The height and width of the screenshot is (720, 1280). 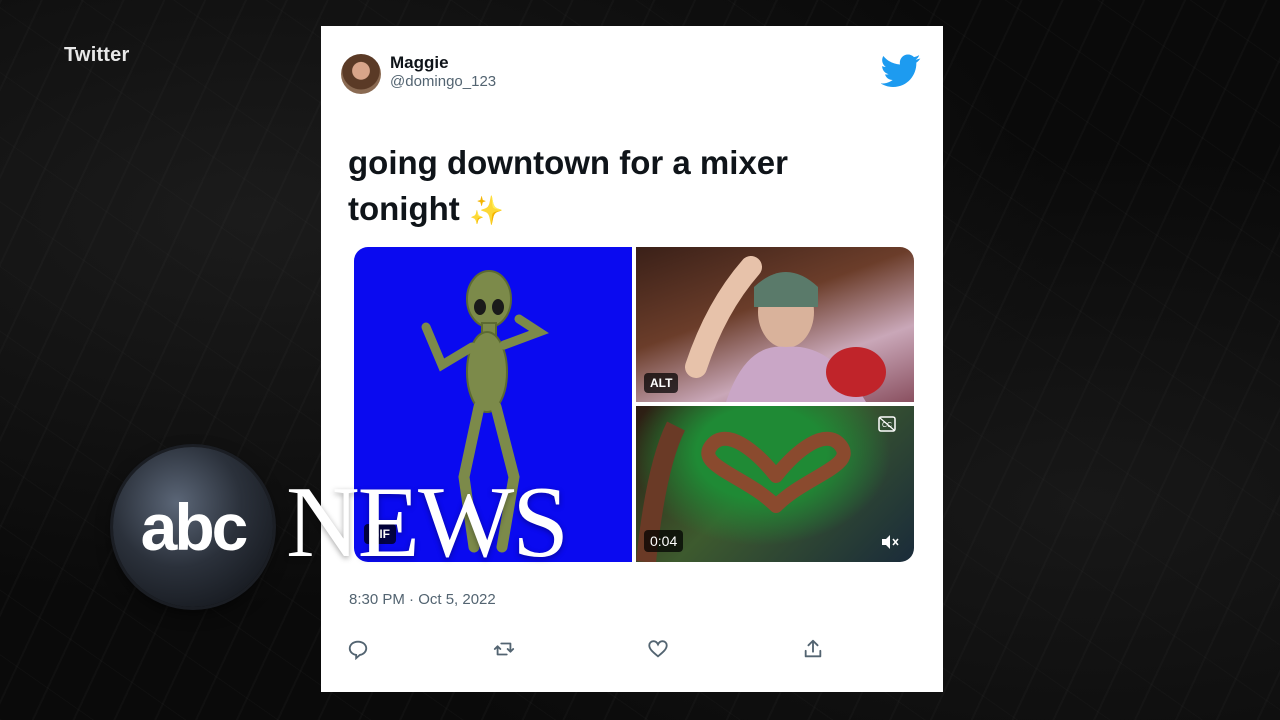 What do you see at coordinates (358, 649) in the screenshot?
I see `reply-icon` at bounding box center [358, 649].